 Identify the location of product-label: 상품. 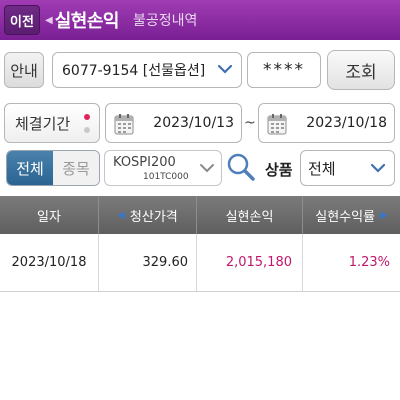
(279, 170).